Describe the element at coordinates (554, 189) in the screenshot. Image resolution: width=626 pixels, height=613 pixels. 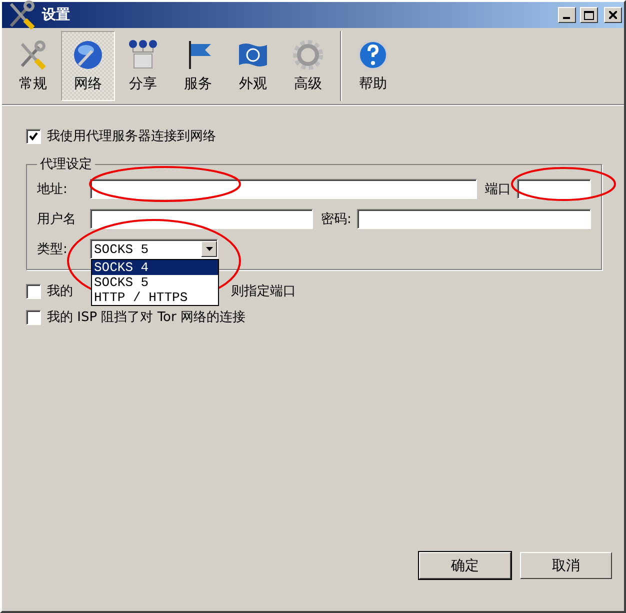
I see `port-field` at that location.